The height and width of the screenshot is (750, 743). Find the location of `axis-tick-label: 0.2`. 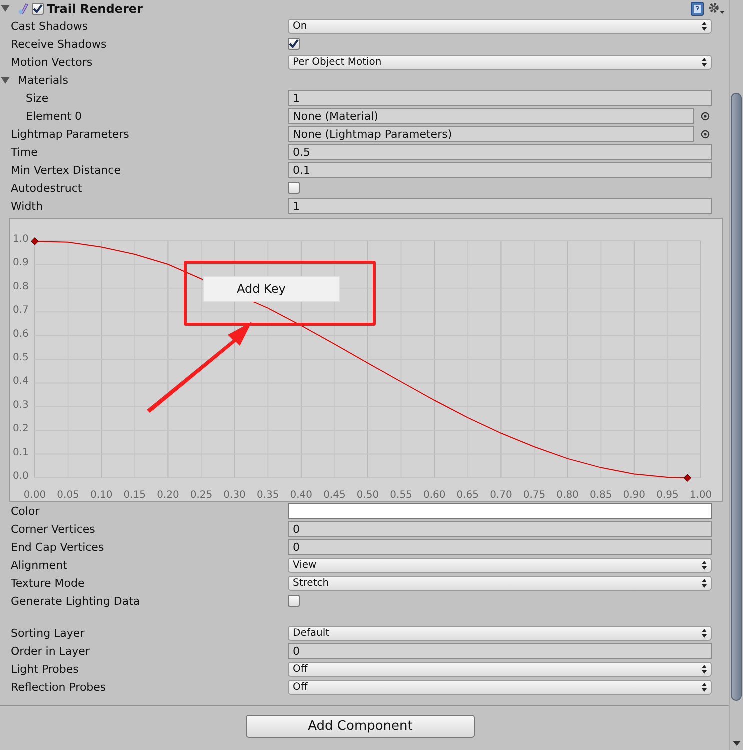

axis-tick-label: 0.2 is located at coordinates (21, 429).